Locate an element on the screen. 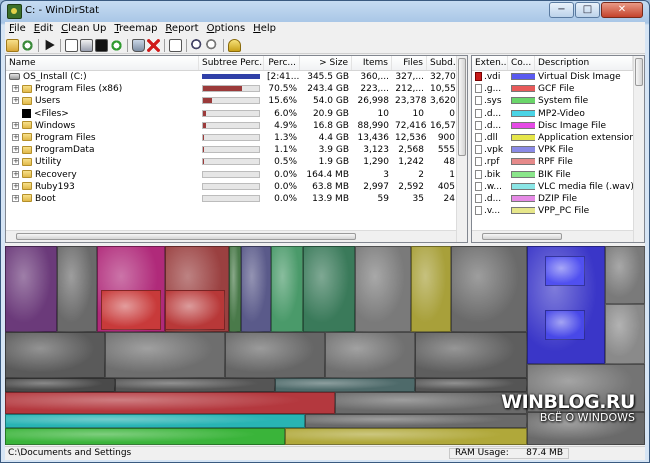 The image size is (650, 463). column-name: Name is located at coordinates (102, 63).